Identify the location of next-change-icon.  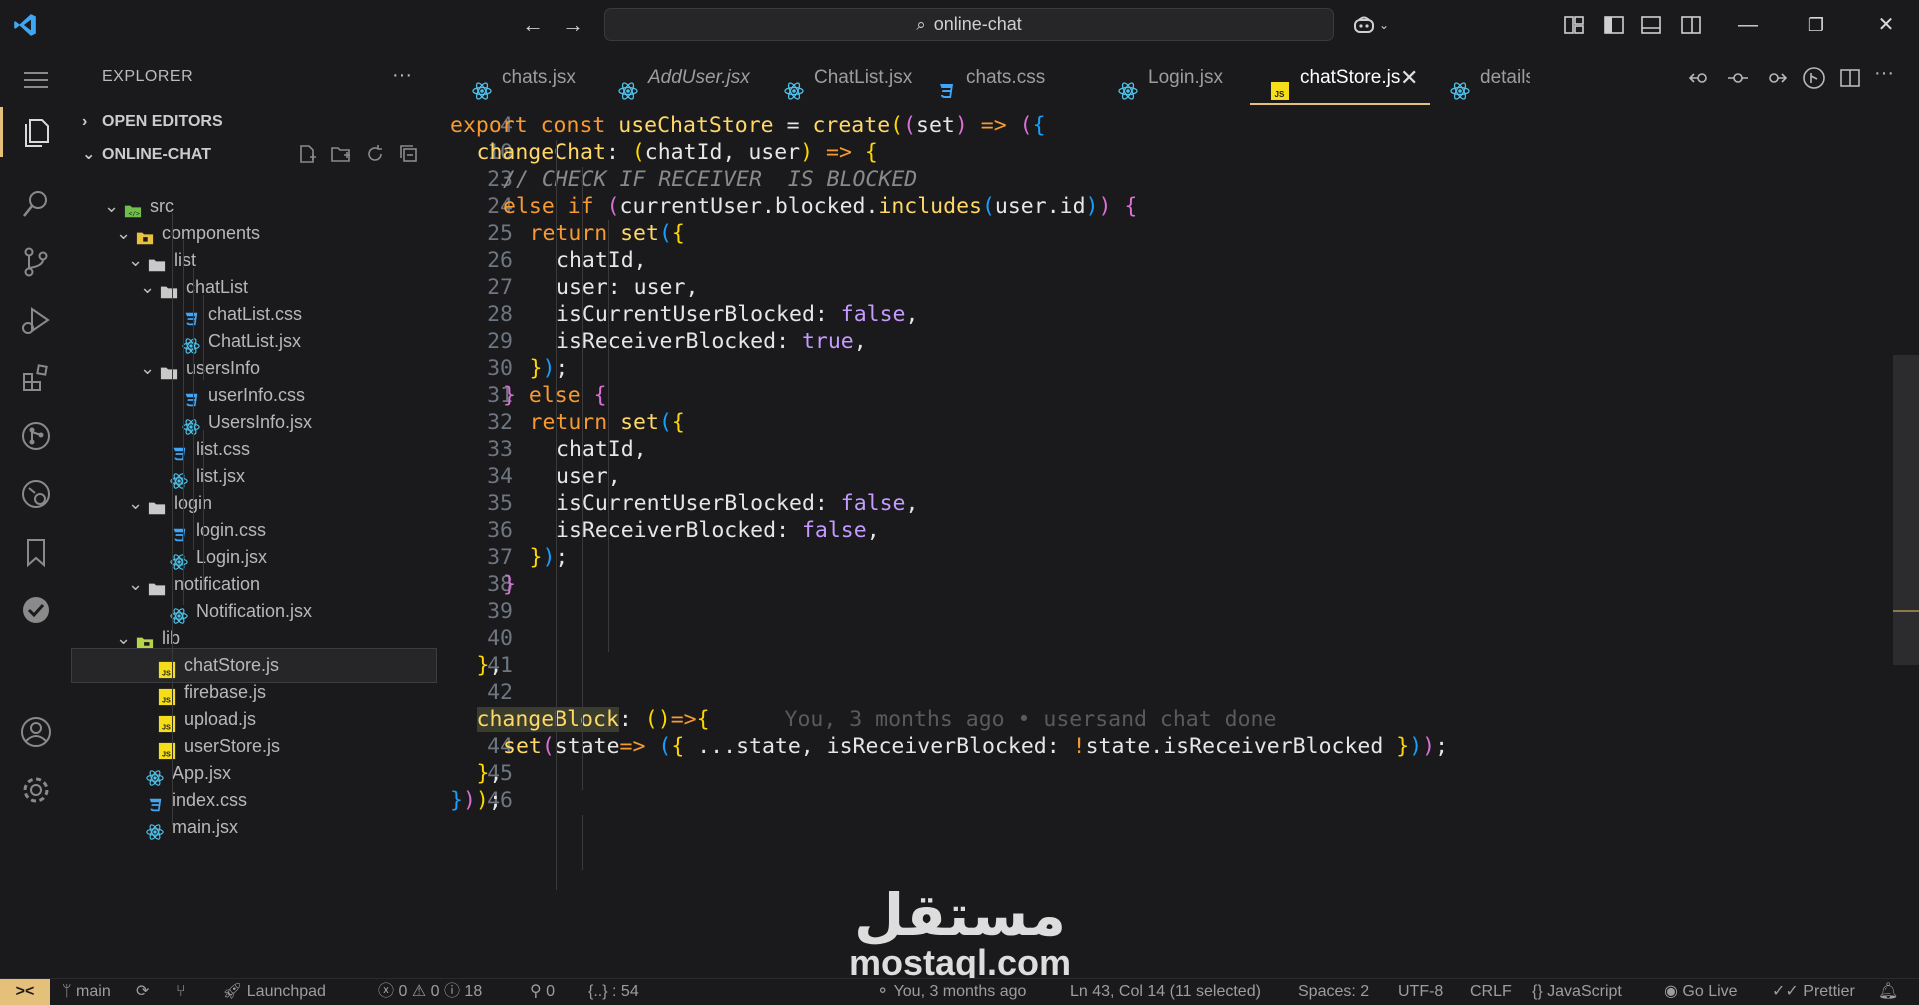
(1776, 78).